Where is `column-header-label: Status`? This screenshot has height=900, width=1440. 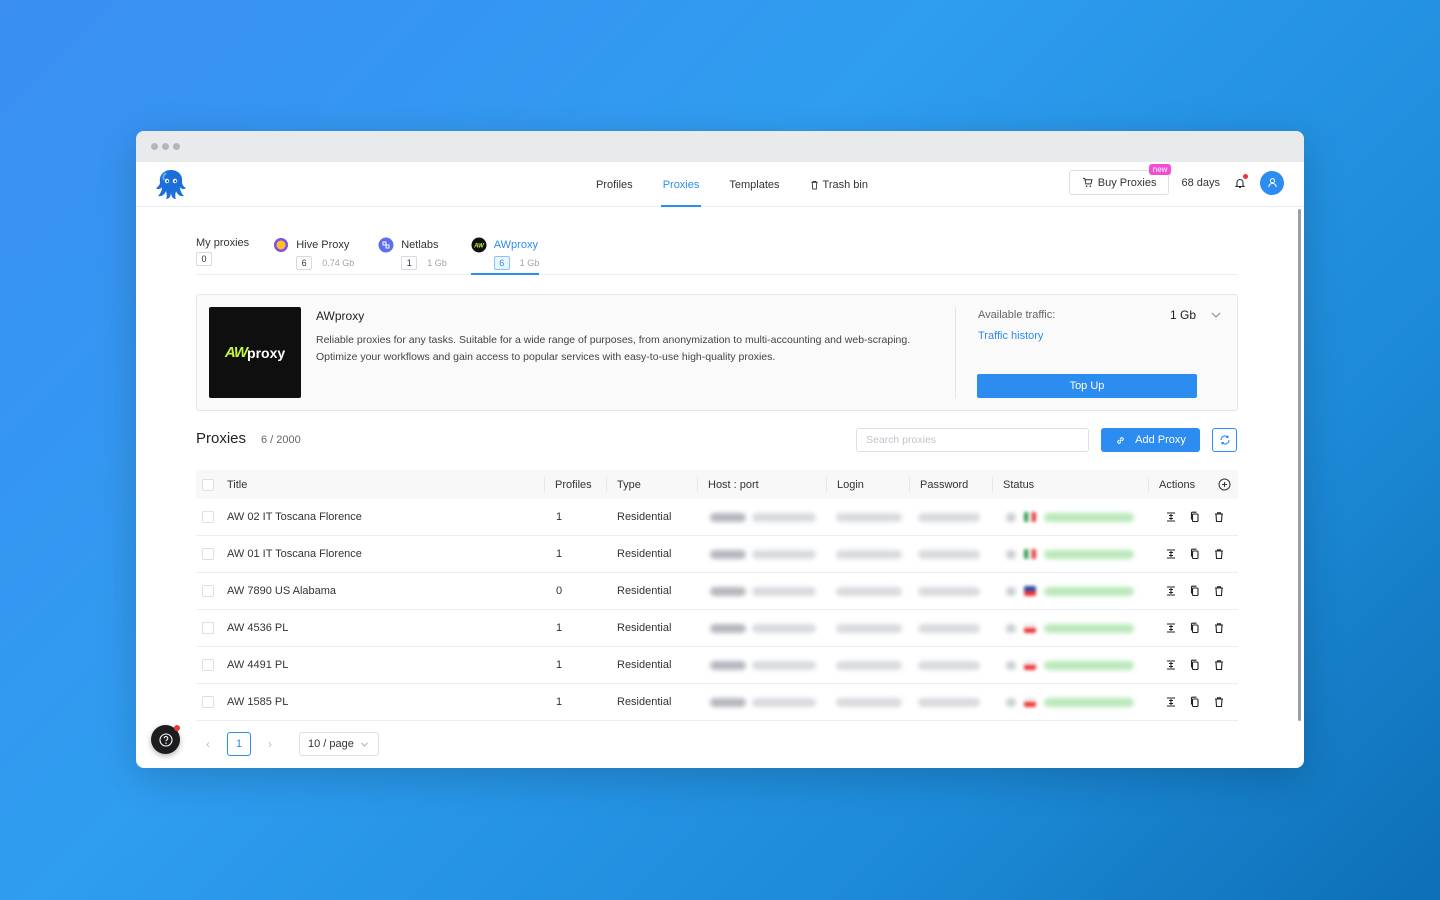
column-header-label: Status is located at coordinates (1019, 484).